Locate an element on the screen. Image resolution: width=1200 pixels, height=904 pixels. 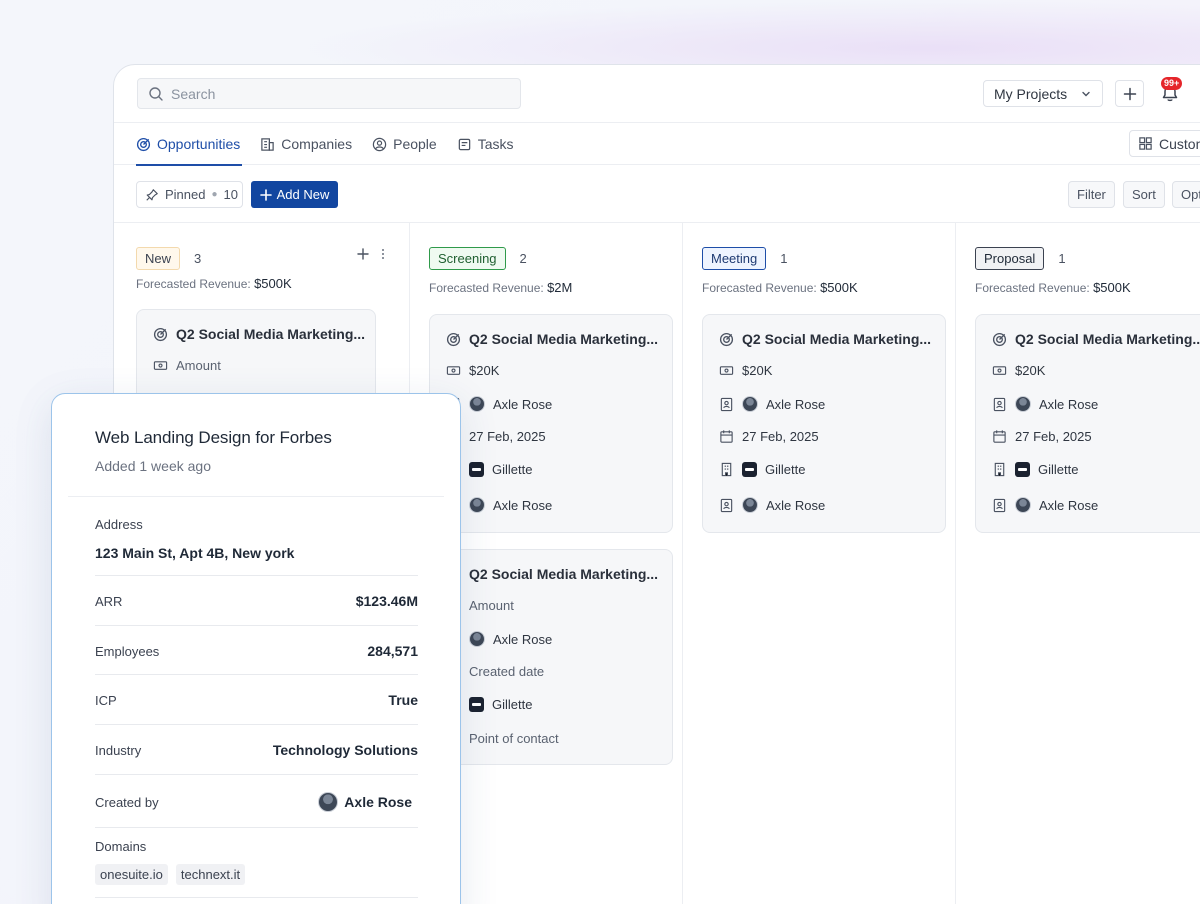
projects-dropdown: My Projects is located at coordinates (1043, 93).